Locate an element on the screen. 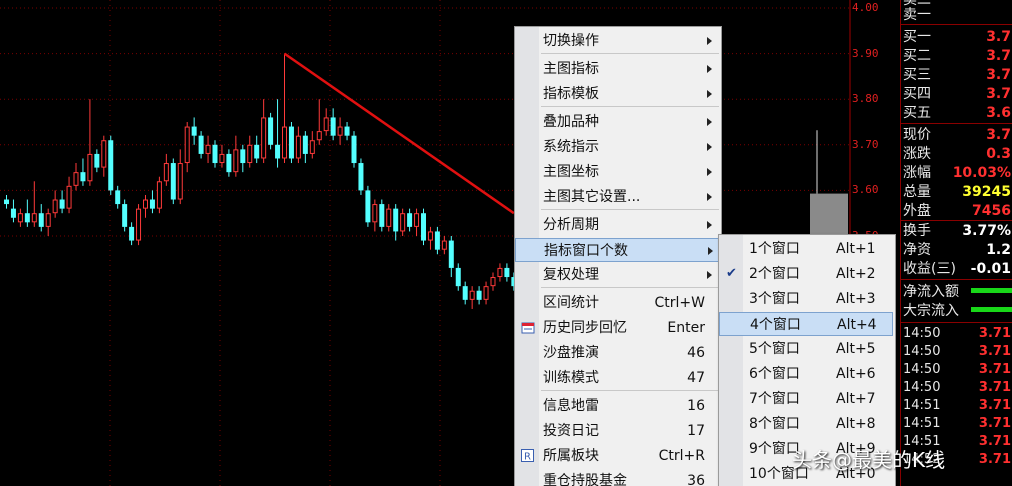 This screenshot has width=1012, height=486. tick-row: 14:51 3.71 is located at coordinates (957, 405).